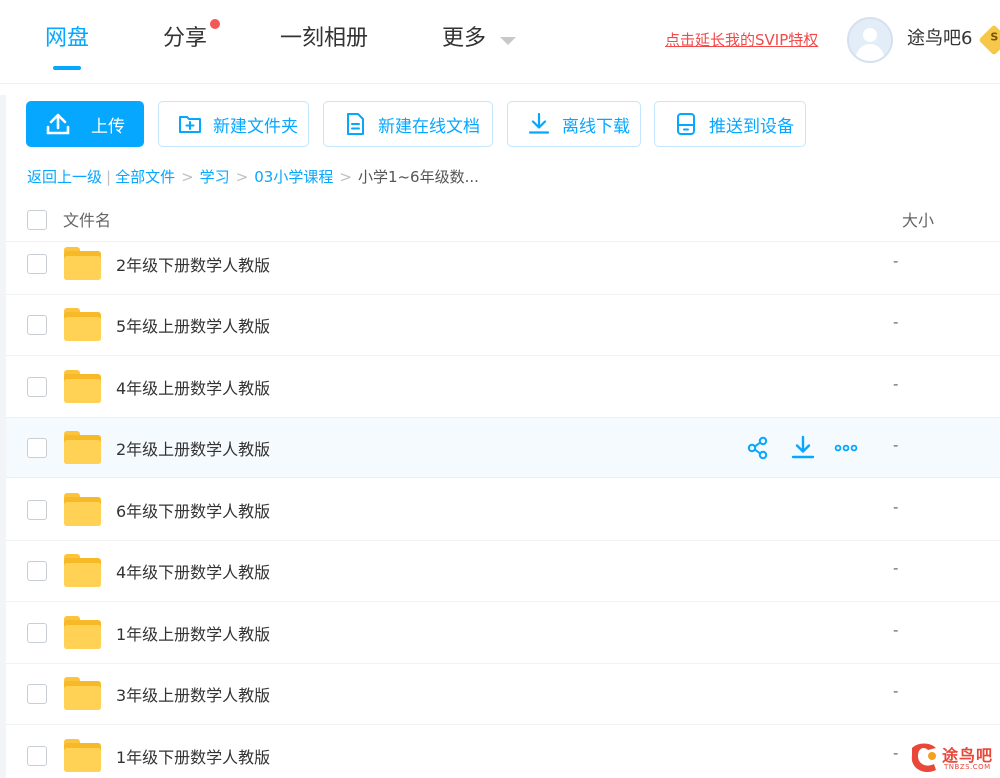  I want to click on tab-share: 分享, so click(185, 39).